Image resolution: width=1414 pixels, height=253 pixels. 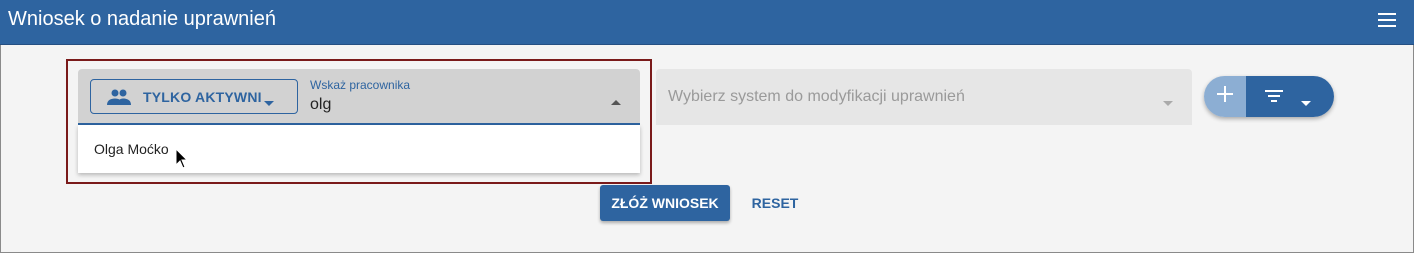 What do you see at coordinates (182, 161) in the screenshot?
I see `mouse-pointer-icon` at bounding box center [182, 161].